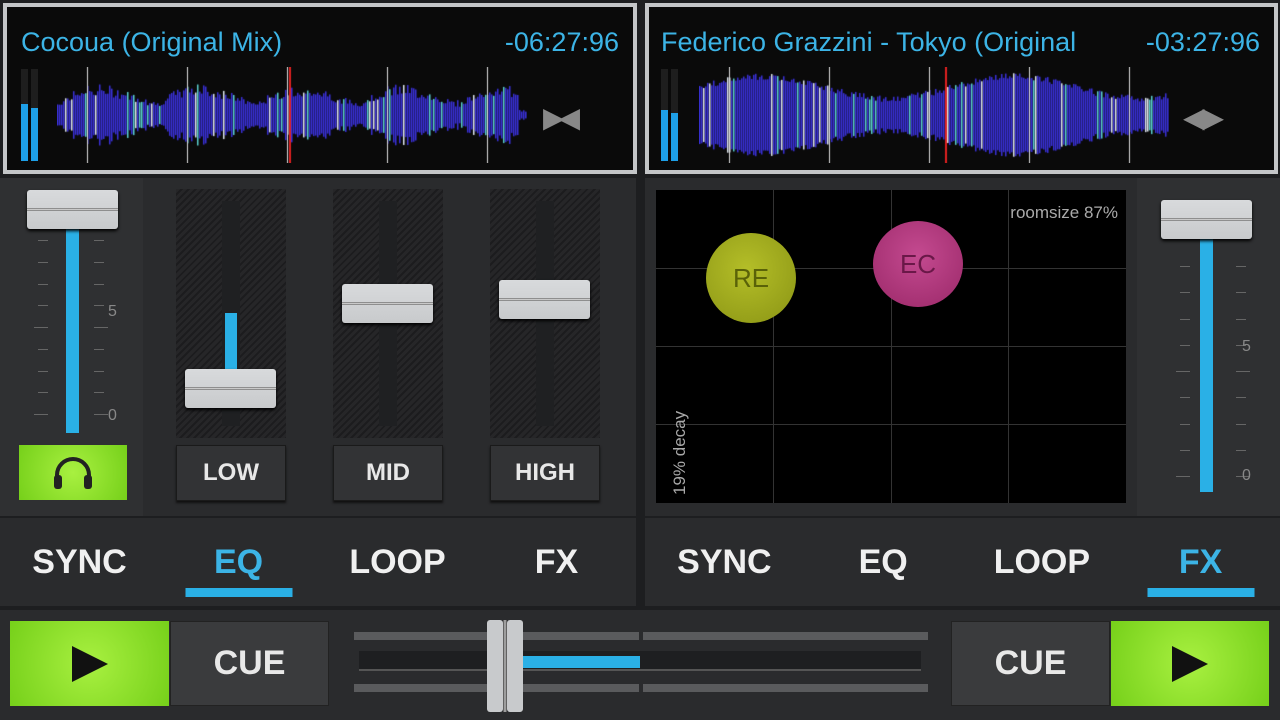 Image resolution: width=1280 pixels, height=720 pixels. What do you see at coordinates (664, 115) in the screenshot?
I see `deck-b-level-meter-left` at bounding box center [664, 115].